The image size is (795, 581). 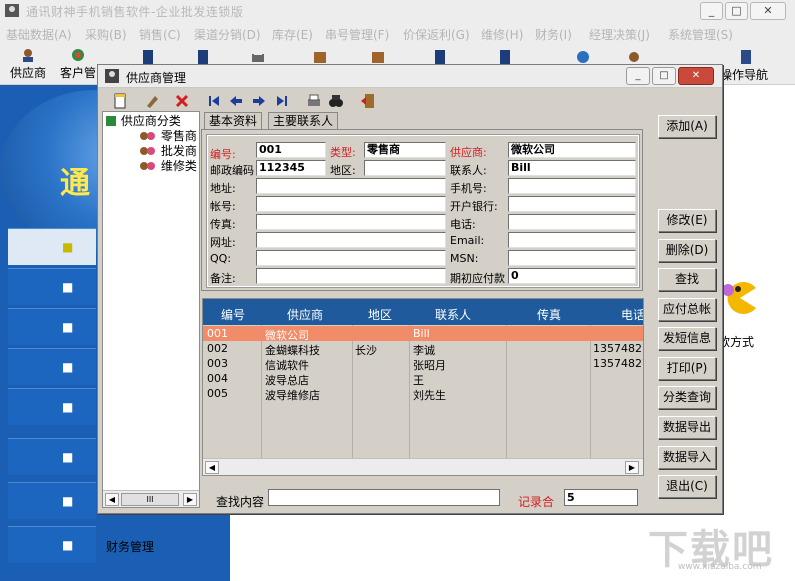 I want to click on export-button: 数据导出, so click(x=687, y=427).